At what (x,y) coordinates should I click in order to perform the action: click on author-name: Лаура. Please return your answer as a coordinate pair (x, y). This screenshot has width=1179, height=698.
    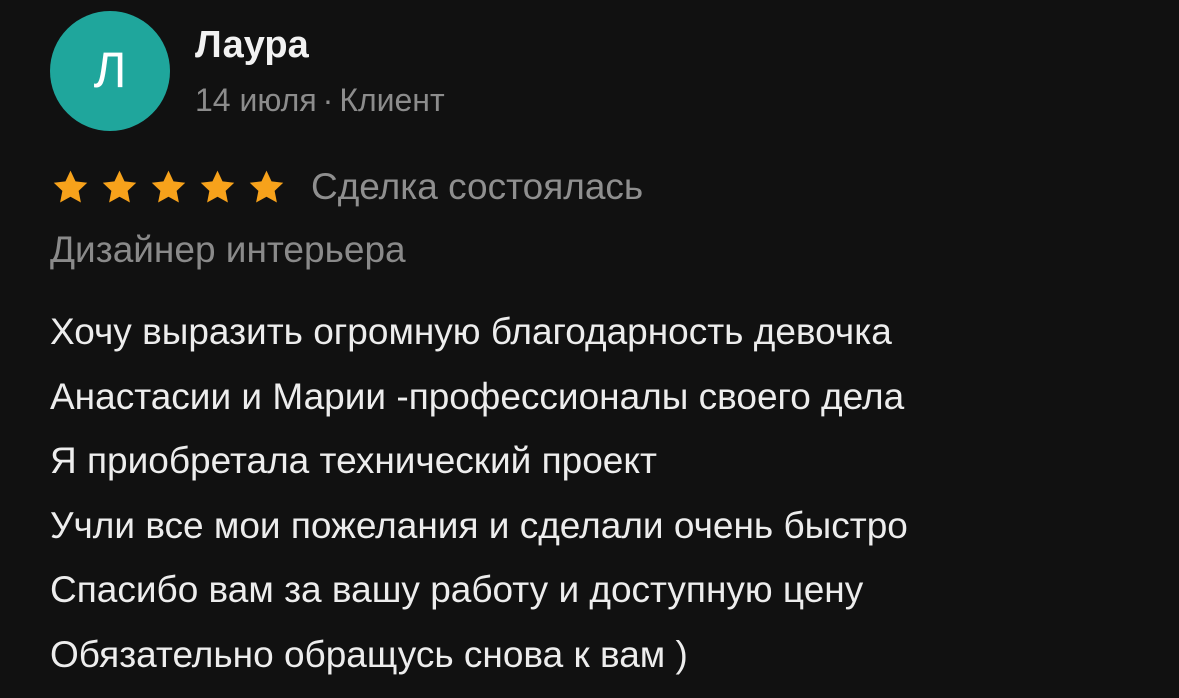
    Looking at the image, I should click on (252, 45).